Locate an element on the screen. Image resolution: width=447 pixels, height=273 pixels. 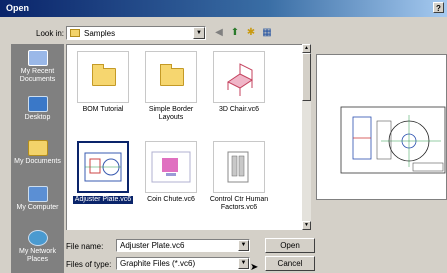
file-name-value: Adjuster Plate.vc6 is located at coordinates (152, 245).